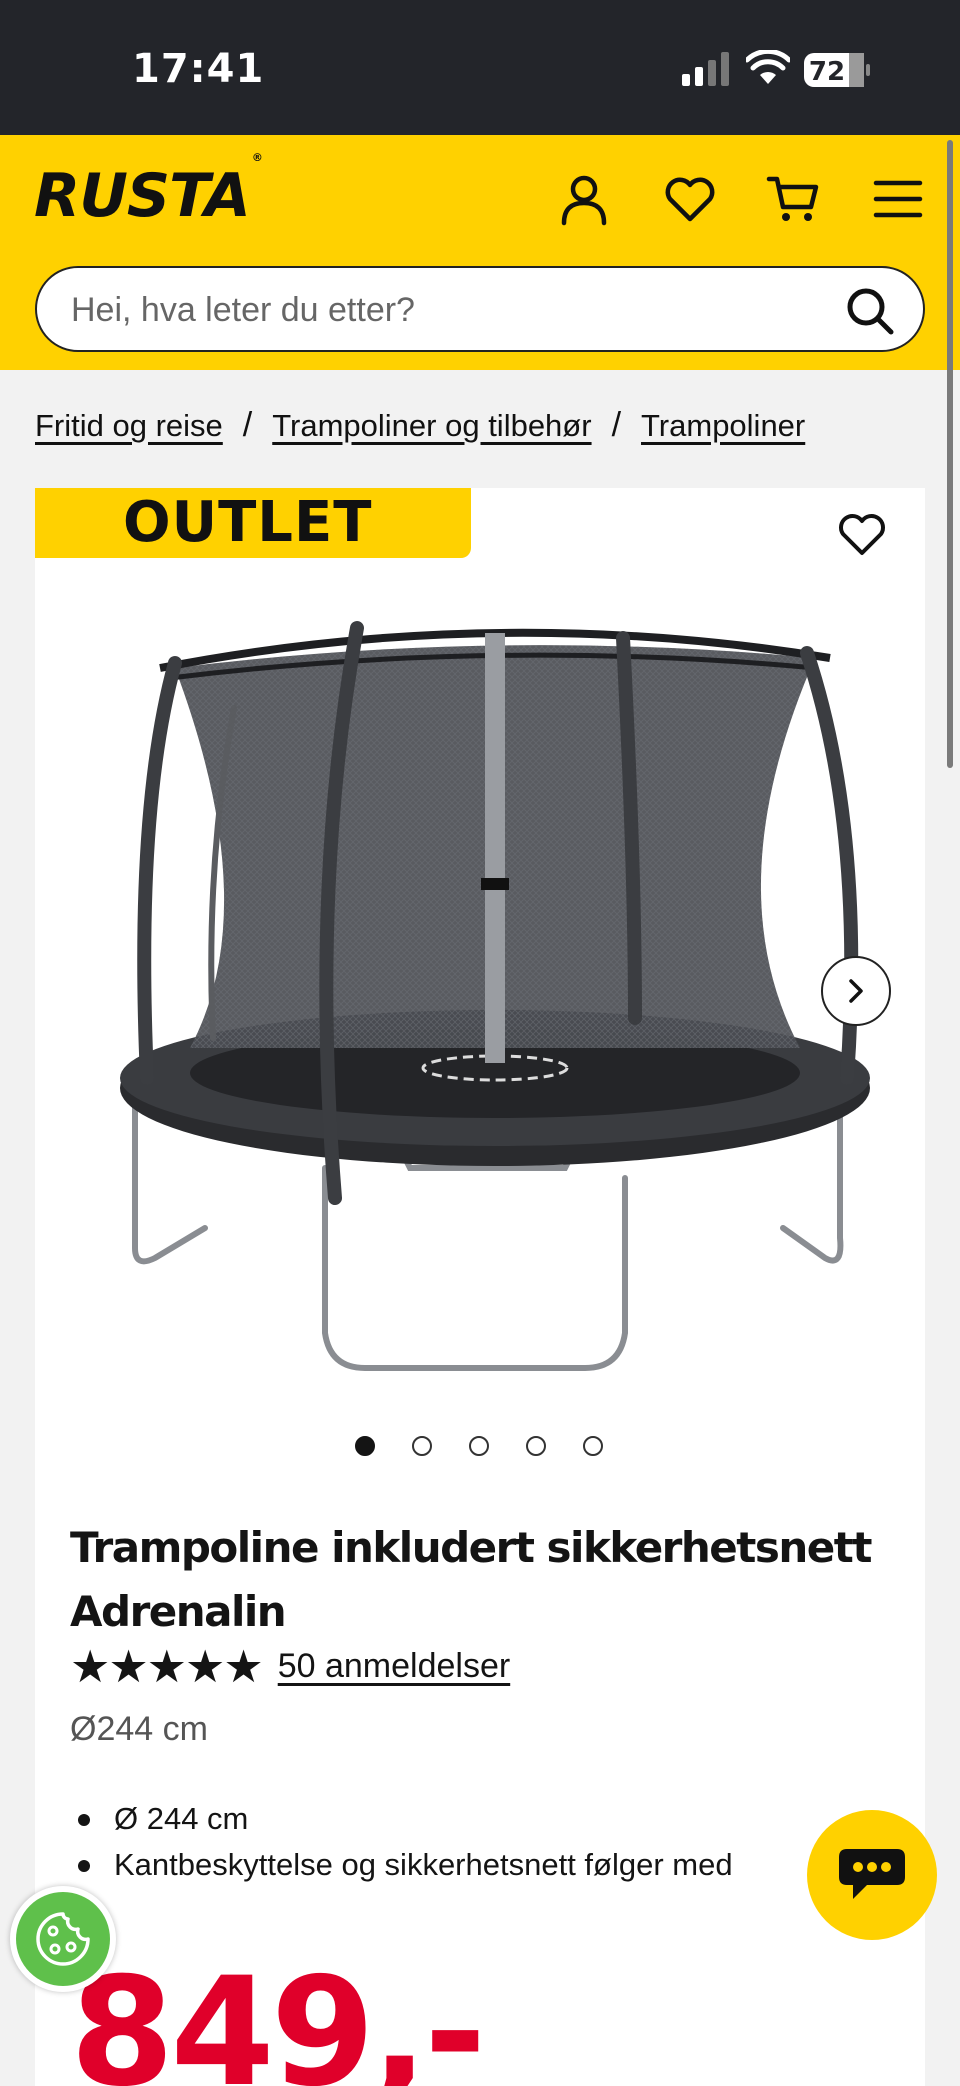  Describe the element at coordinates (690, 199) in the screenshot. I see `heart-icon` at that location.